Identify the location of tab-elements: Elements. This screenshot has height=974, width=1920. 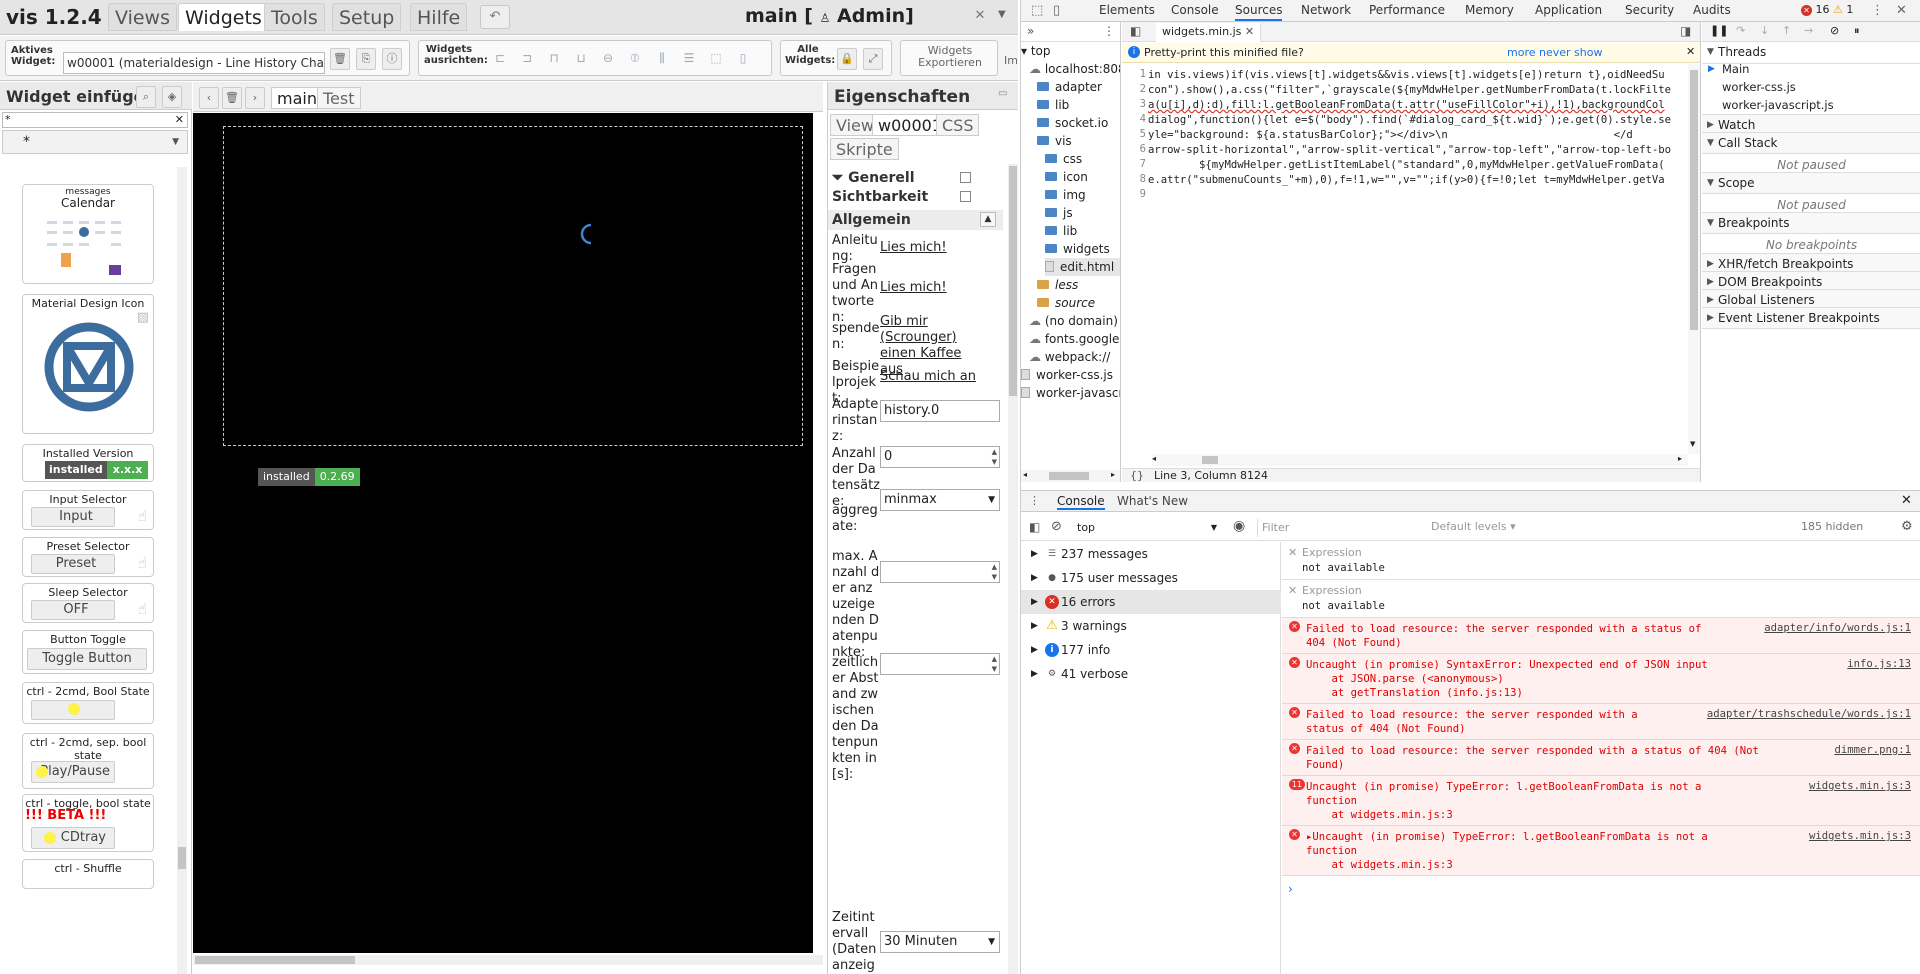
(1127, 10).